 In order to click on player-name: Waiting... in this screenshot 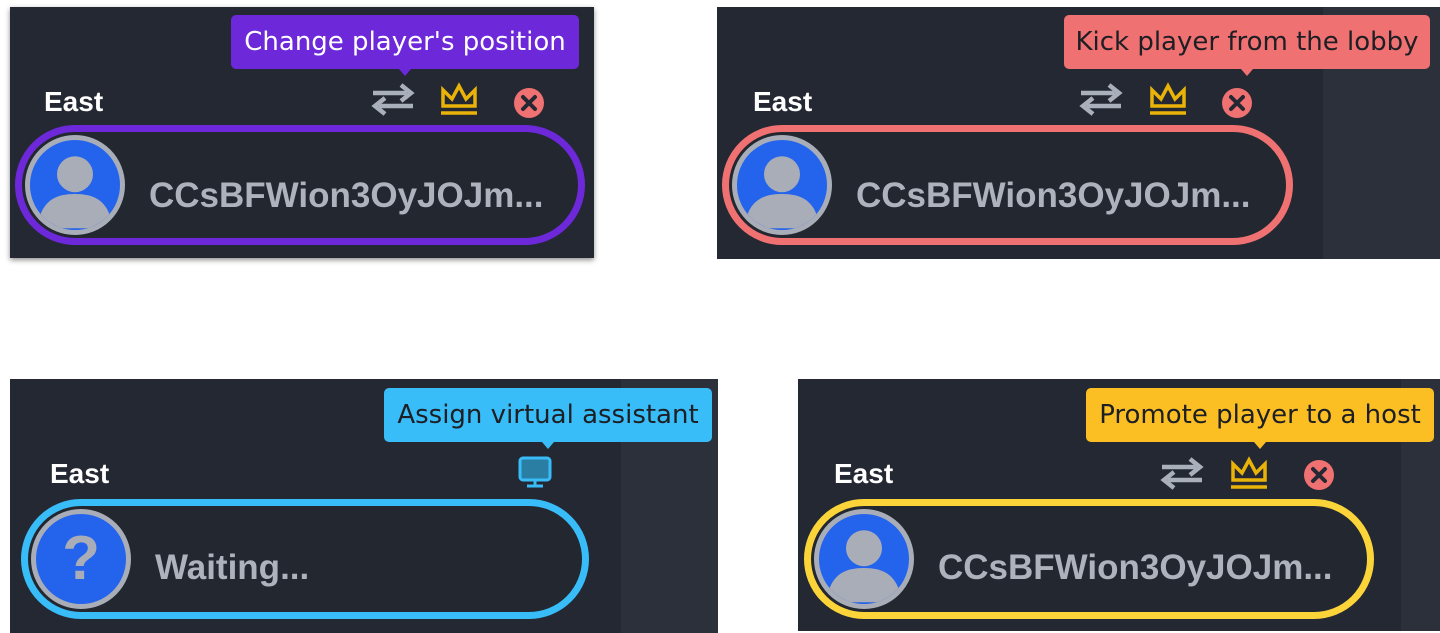, I will do `click(232, 567)`.